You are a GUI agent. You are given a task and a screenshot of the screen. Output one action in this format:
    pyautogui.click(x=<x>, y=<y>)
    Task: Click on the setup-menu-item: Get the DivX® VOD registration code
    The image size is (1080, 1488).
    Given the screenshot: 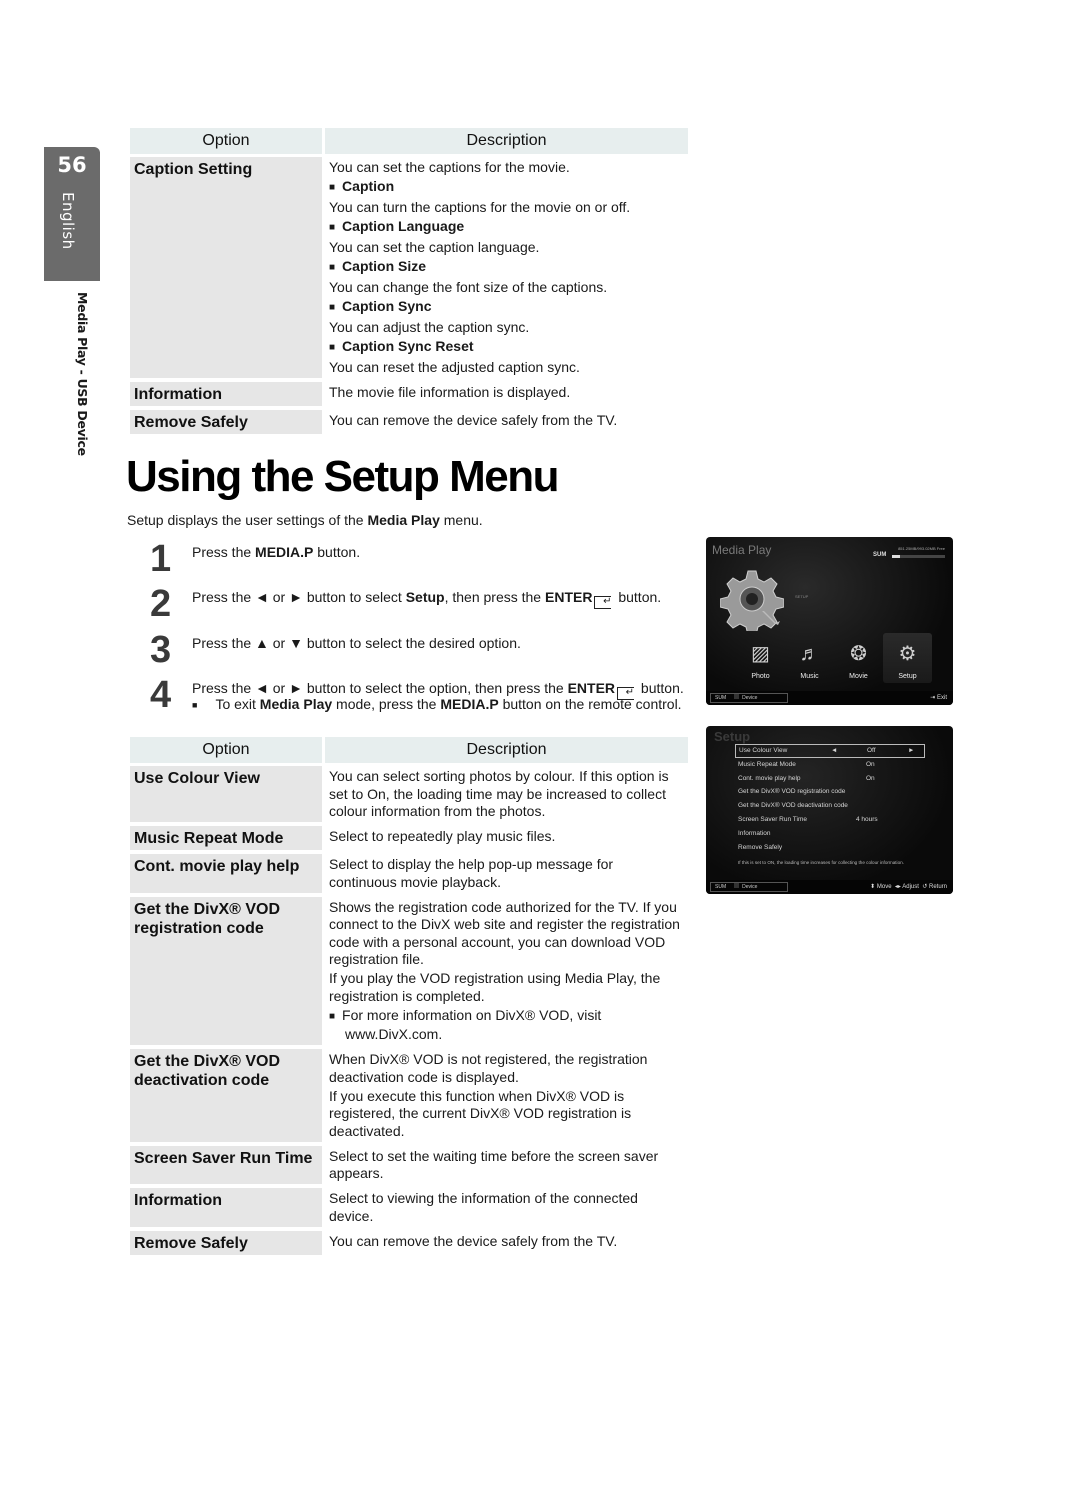 What is the action you would take?
    pyautogui.click(x=830, y=792)
    